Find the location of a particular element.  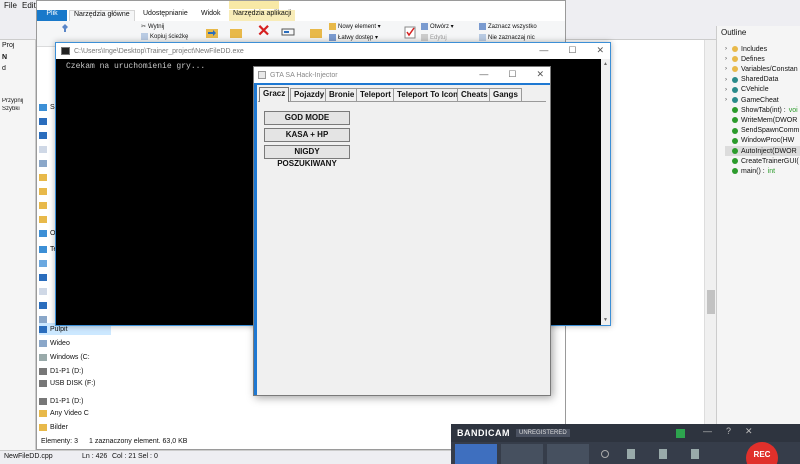

copy-path-button: Kopiuj ścieżkę is located at coordinates (164, 36).